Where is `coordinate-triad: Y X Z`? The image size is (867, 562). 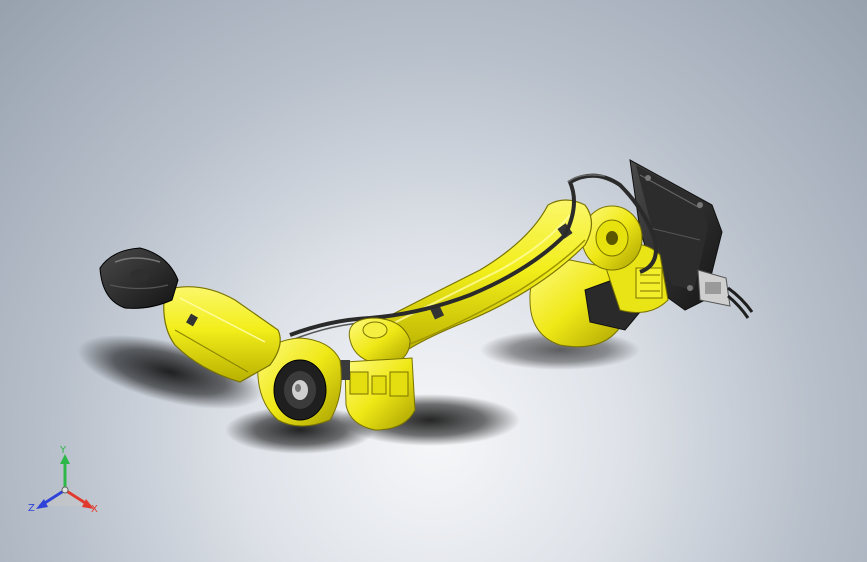 coordinate-triad: Y X Z is located at coordinates (65, 486).